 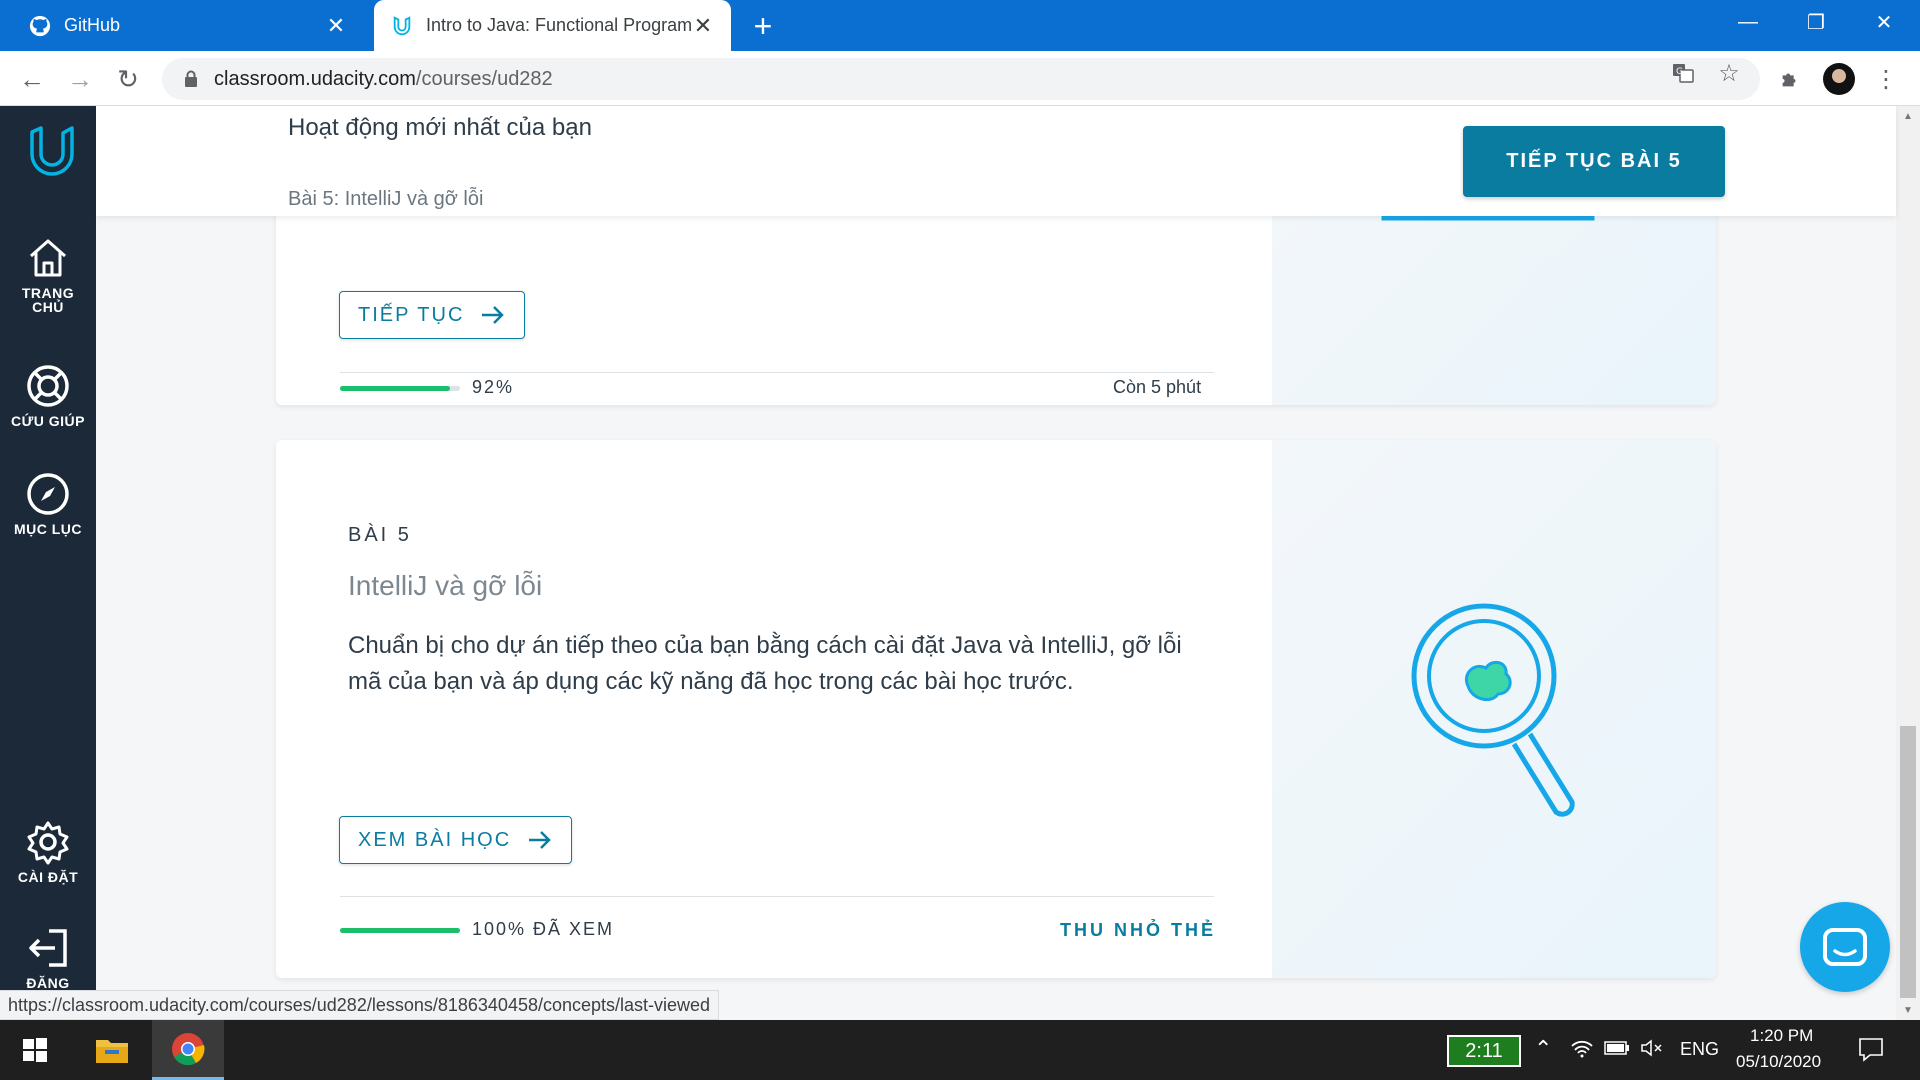 I want to click on file-explorer-icon, so click(x=112, y=1050).